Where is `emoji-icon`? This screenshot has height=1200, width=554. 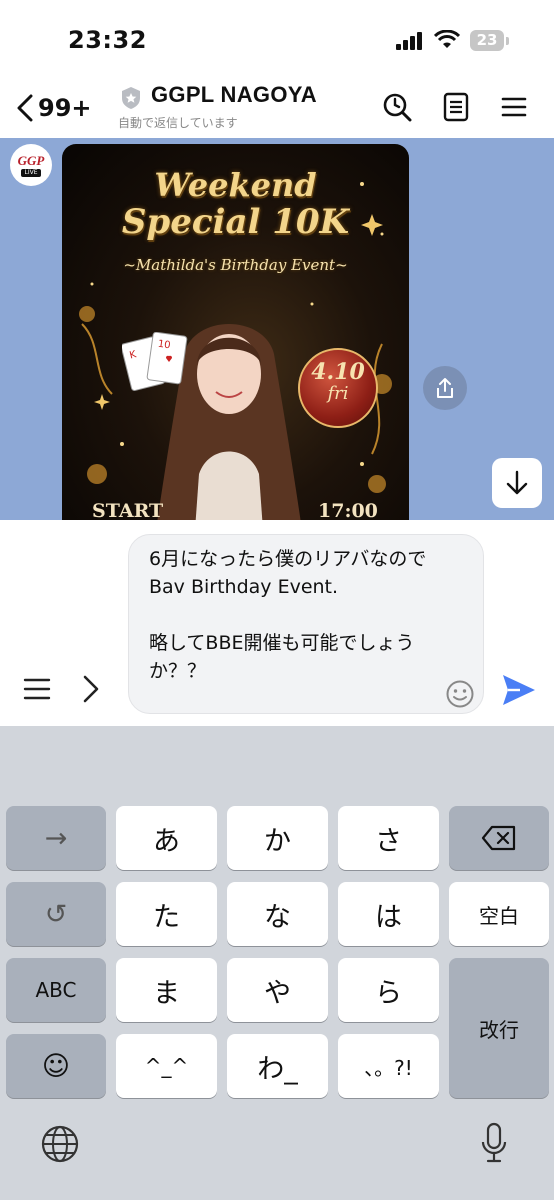 emoji-icon is located at coordinates (460, 694).